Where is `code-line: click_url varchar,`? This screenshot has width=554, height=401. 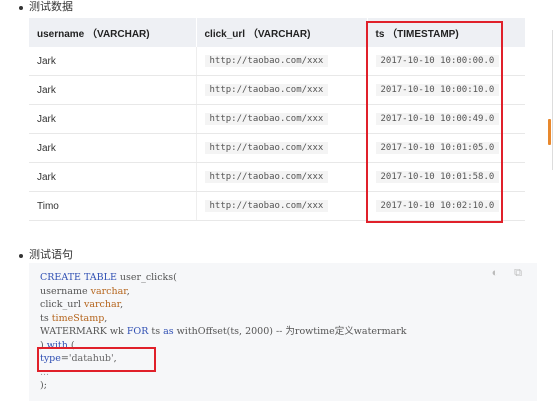
code-line: click_url varchar, is located at coordinates (223, 305).